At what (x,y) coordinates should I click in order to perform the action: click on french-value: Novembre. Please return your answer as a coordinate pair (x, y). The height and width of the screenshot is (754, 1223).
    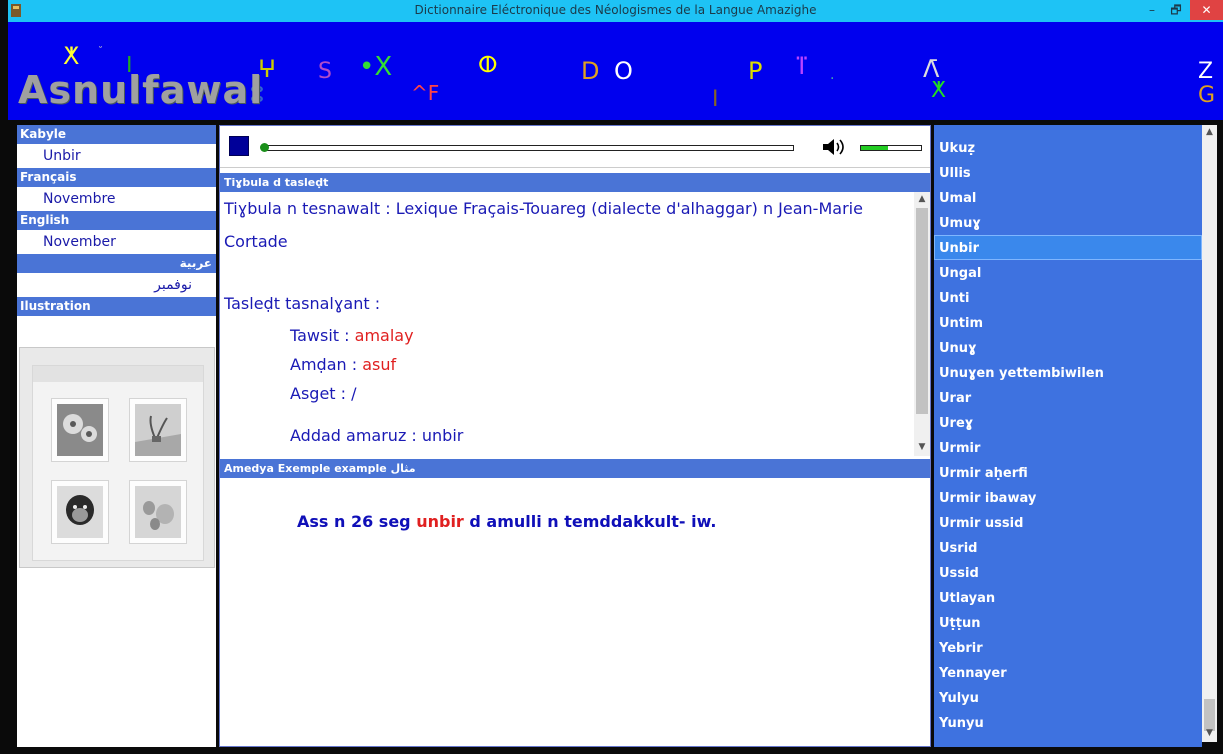
    Looking at the image, I should click on (79, 199).